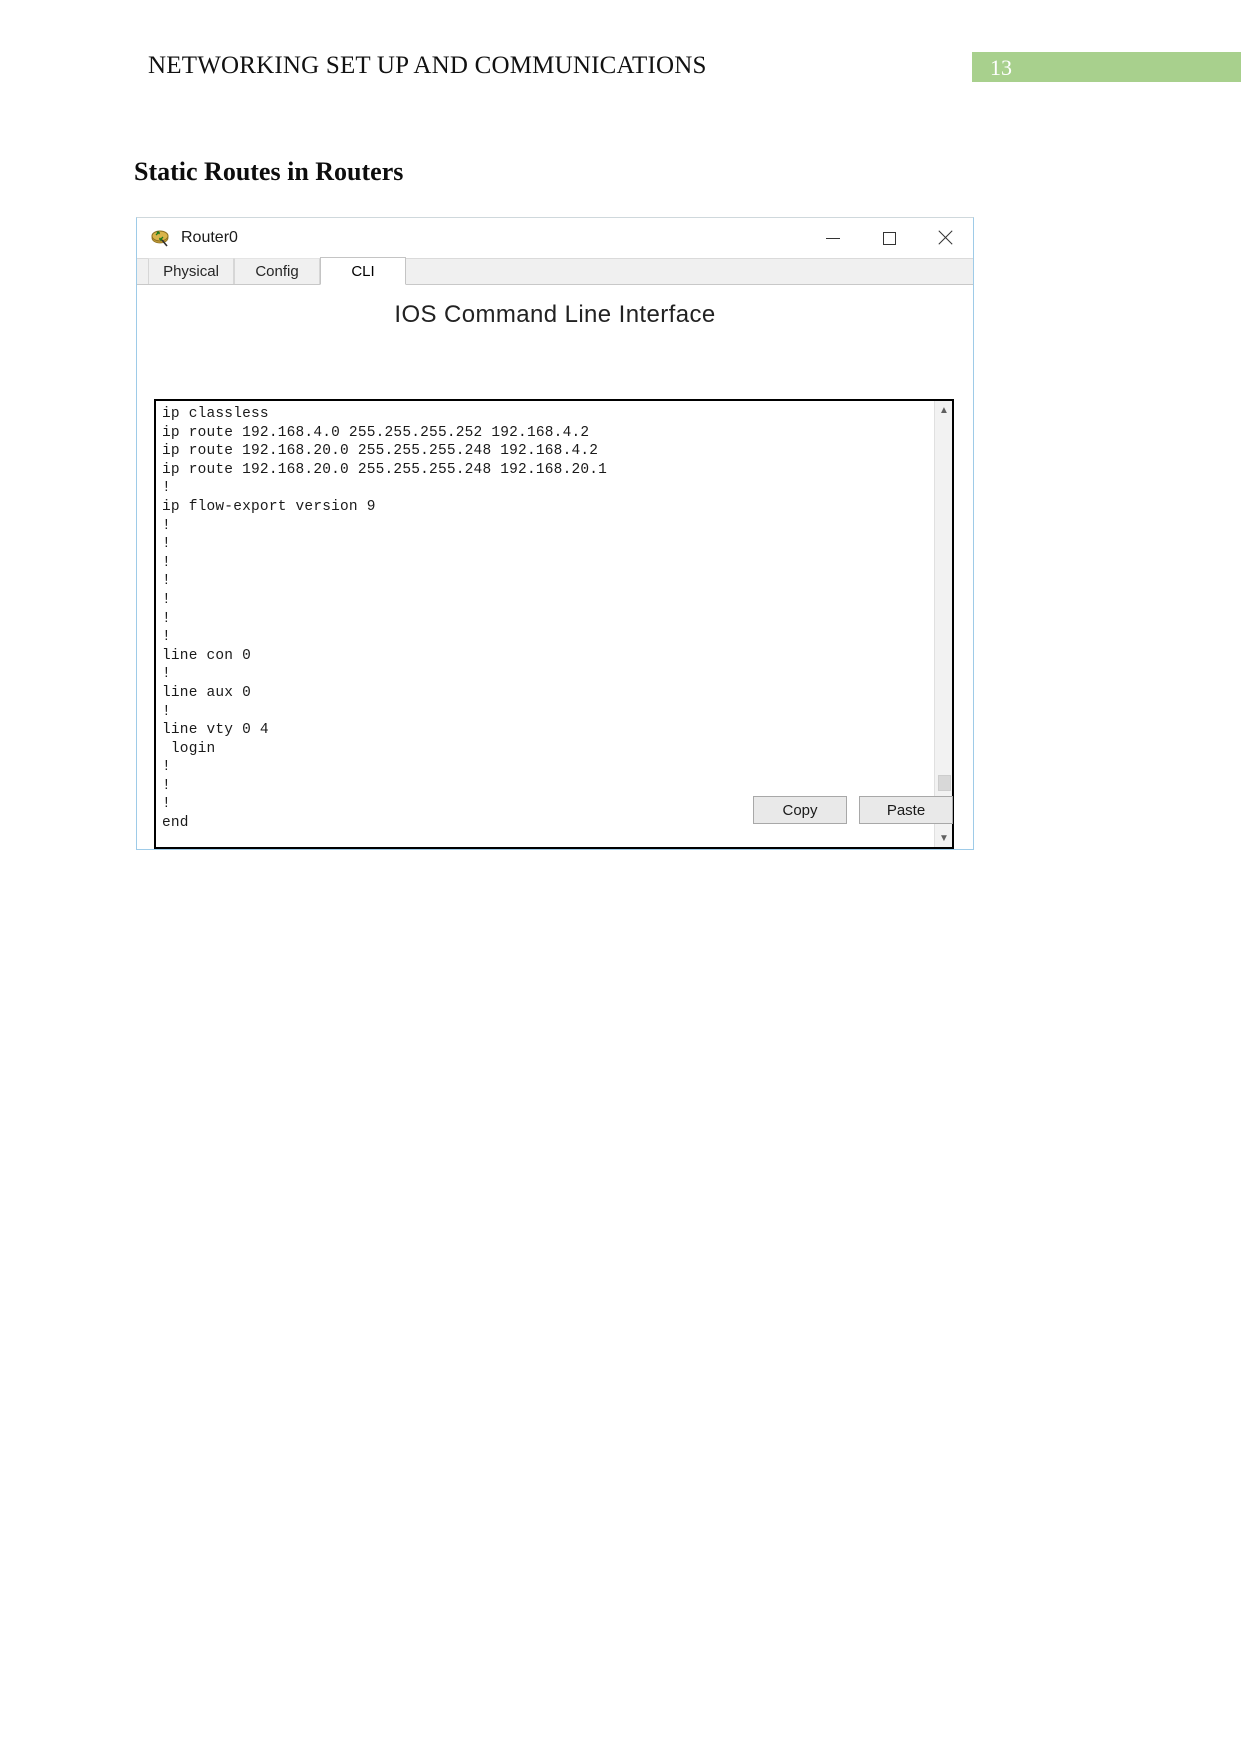 This screenshot has width=1241, height=1754. Describe the element at coordinates (427, 65) in the screenshot. I see `page-title: NETWORKING SET UP AND COMMUNICATIONS` at that location.